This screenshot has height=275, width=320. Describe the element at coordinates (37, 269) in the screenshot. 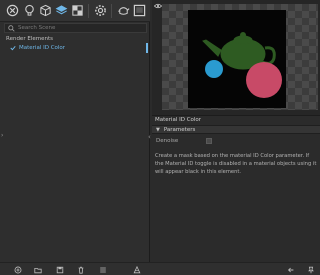

I see `open-folder-icon` at that location.